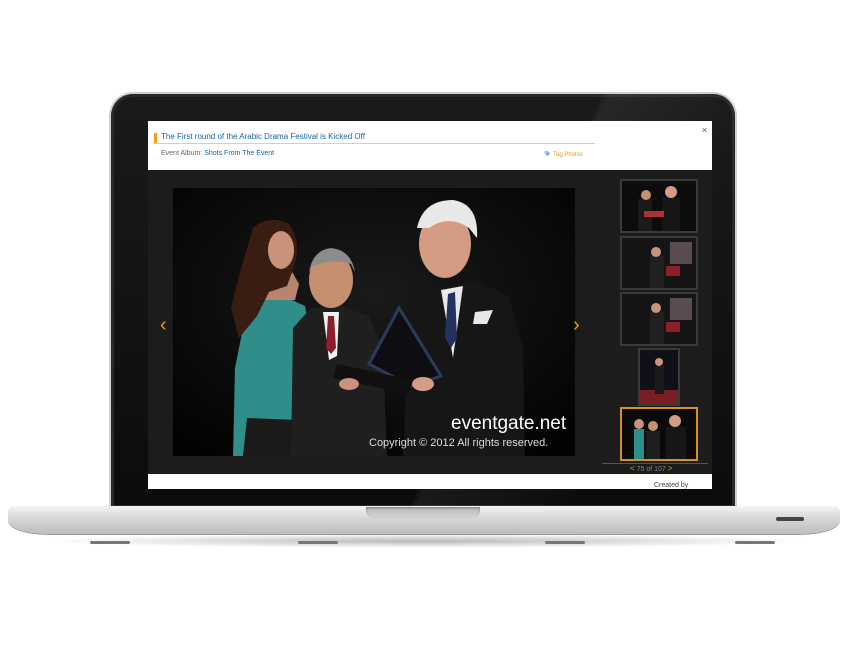  I want to click on tag-photos-button: Tag Photos, so click(563, 154).